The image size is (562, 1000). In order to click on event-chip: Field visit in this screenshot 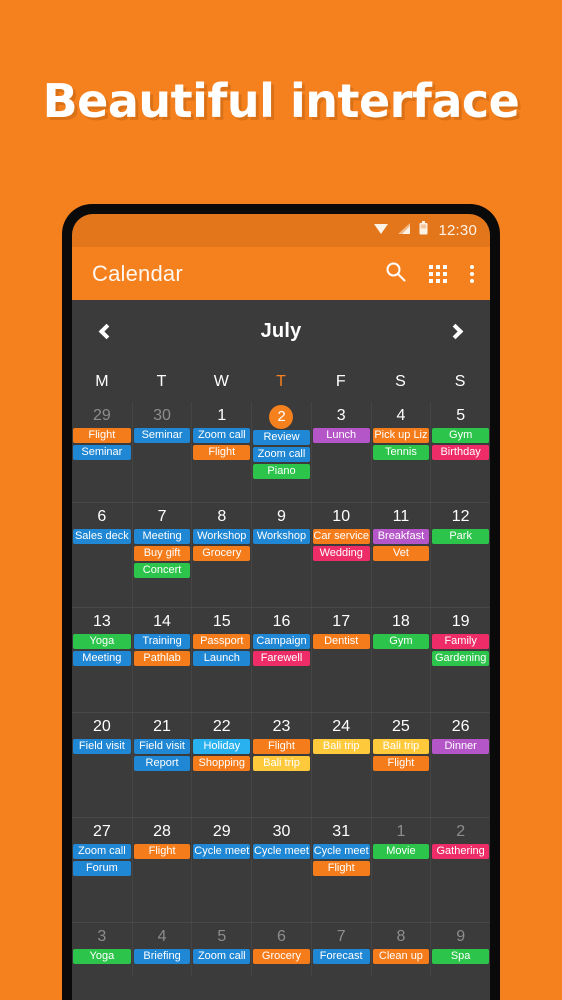, I will do `click(102, 746)`.